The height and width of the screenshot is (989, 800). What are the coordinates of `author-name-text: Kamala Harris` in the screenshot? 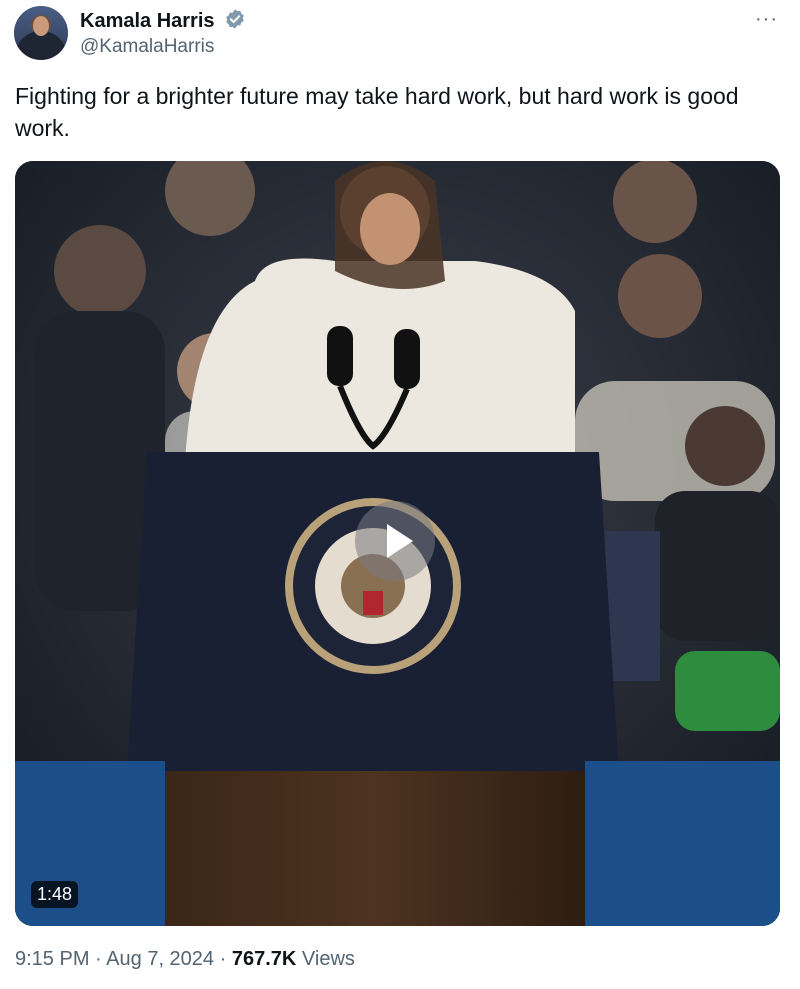 It's located at (147, 21).